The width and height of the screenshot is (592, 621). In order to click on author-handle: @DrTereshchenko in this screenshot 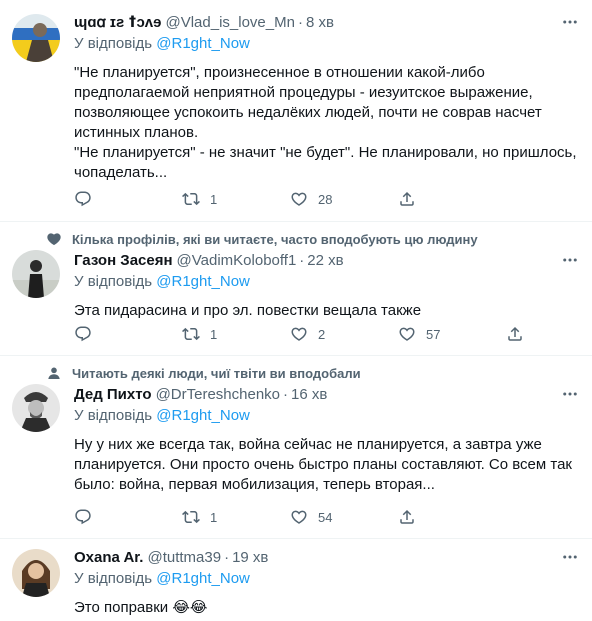, I will do `click(218, 394)`.